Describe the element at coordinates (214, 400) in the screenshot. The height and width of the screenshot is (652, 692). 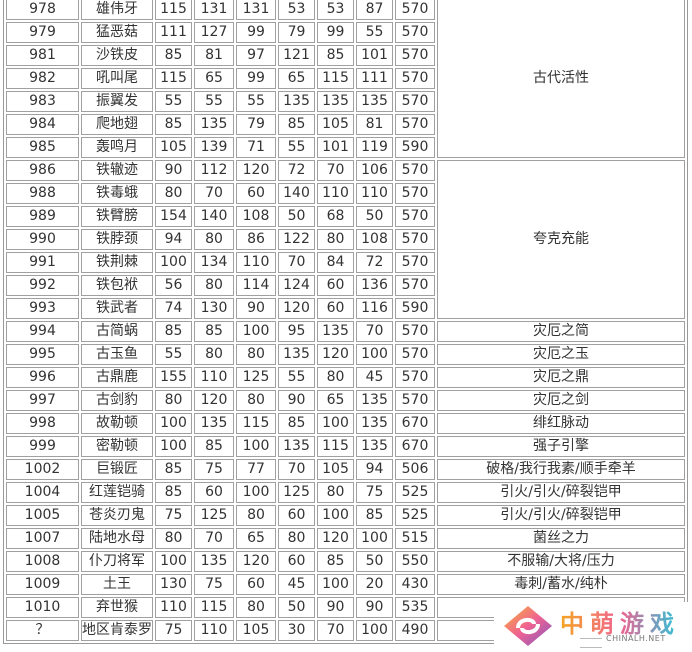
I see `stat-attack-cell: 120` at that location.